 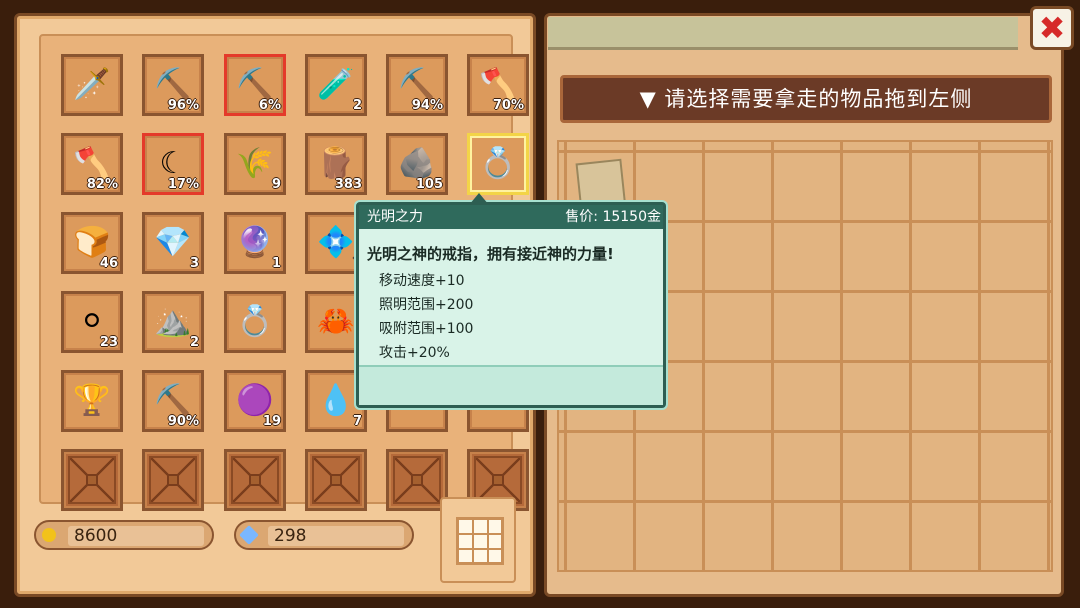 What do you see at coordinates (511, 217) in the screenshot?
I see `tooltip-header: 光明之力 售价: 15150金` at bounding box center [511, 217].